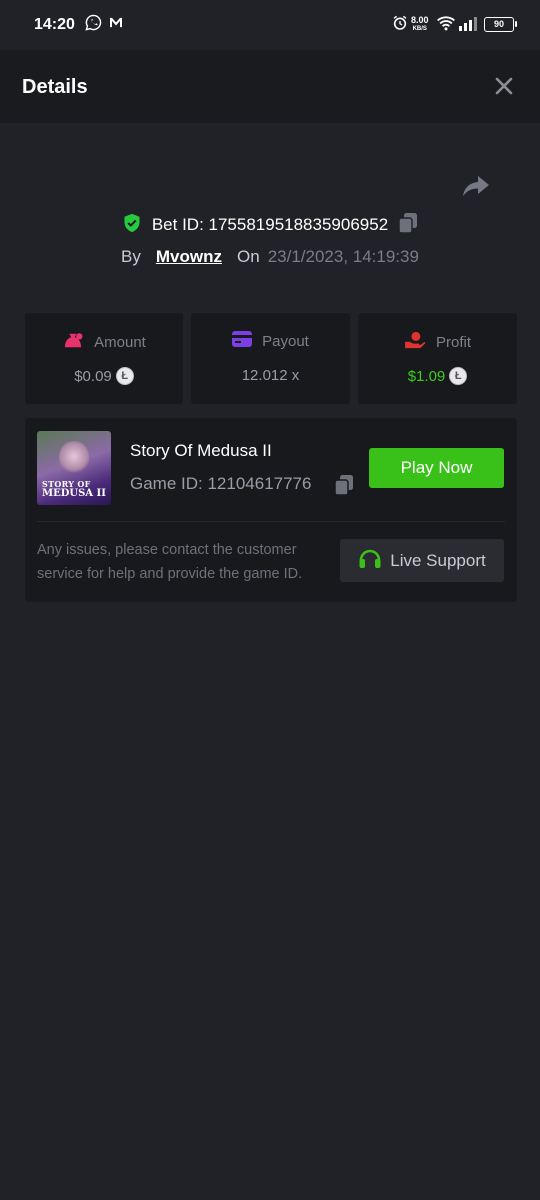 Image resolution: width=540 pixels, height=1200 pixels. I want to click on game-thumbnail: STORY OF MEDUSA II, so click(74, 468).